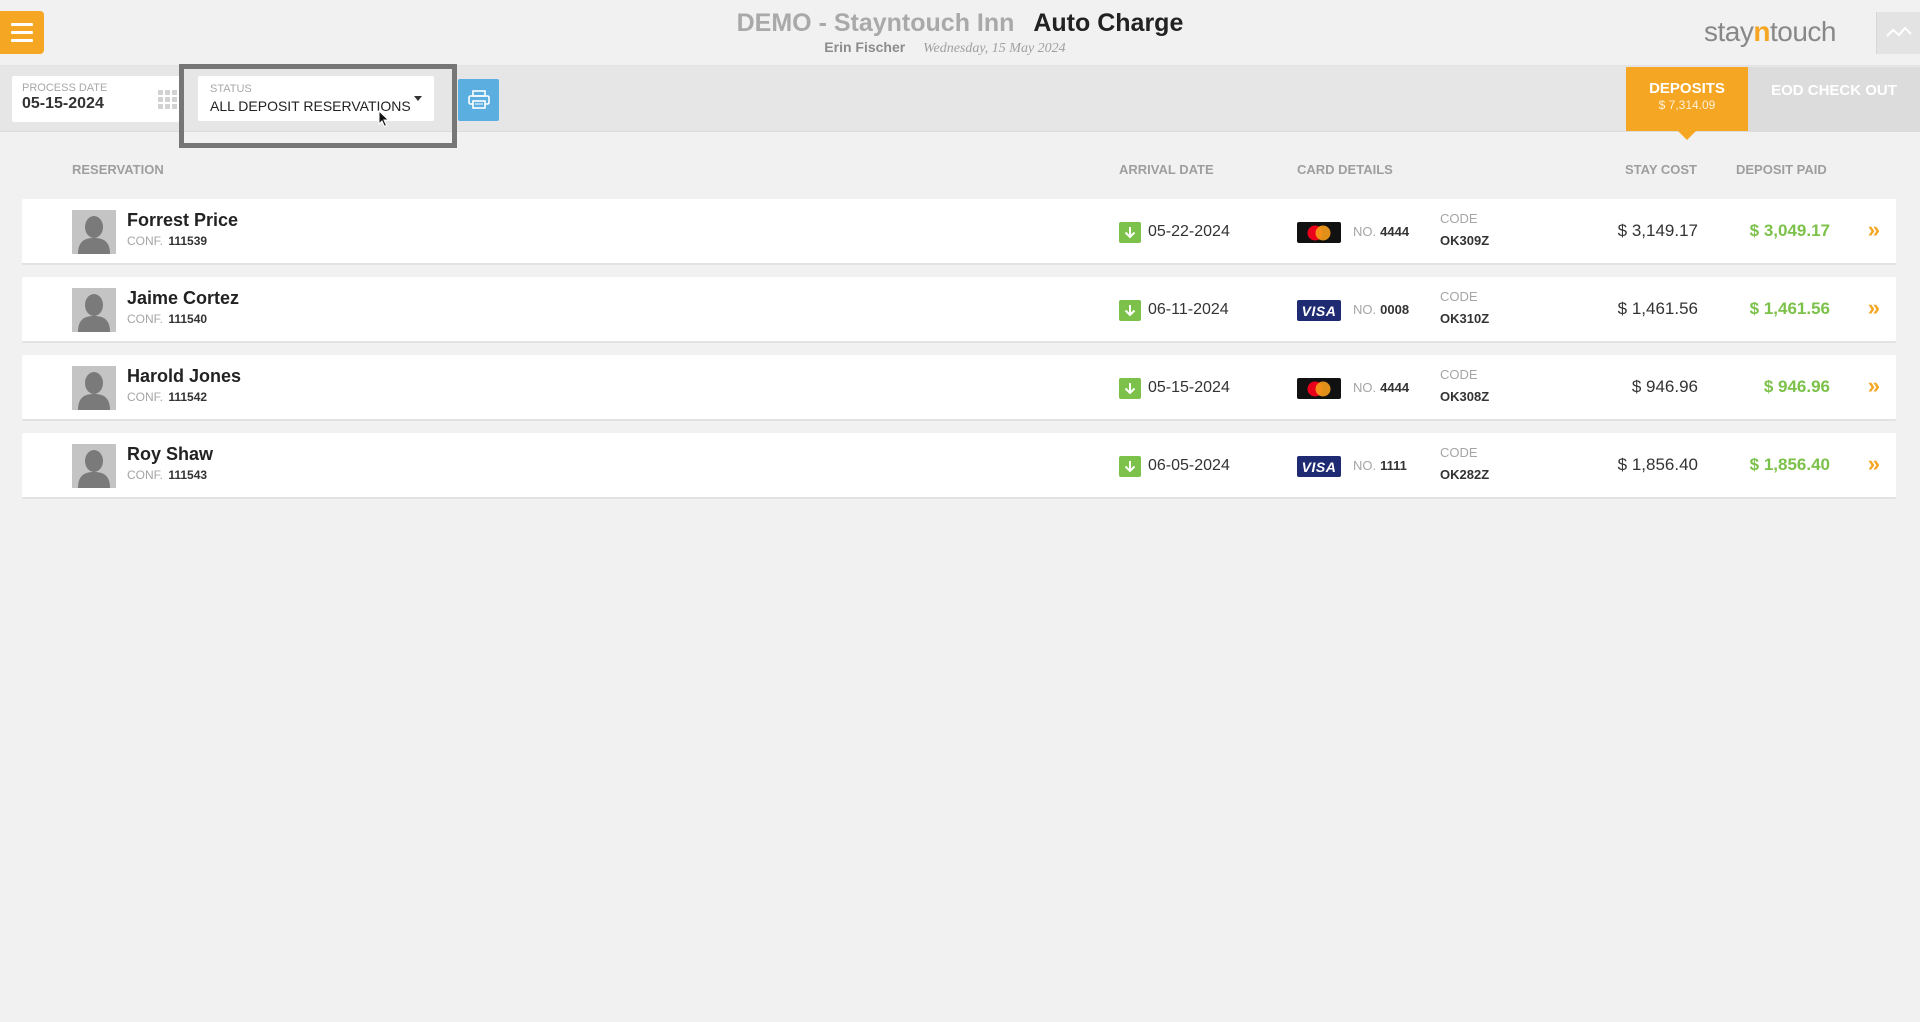 The height and width of the screenshot is (1022, 1920). Describe the element at coordinates (1803, 31) in the screenshot. I see `logo-text-touch: touch` at that location.